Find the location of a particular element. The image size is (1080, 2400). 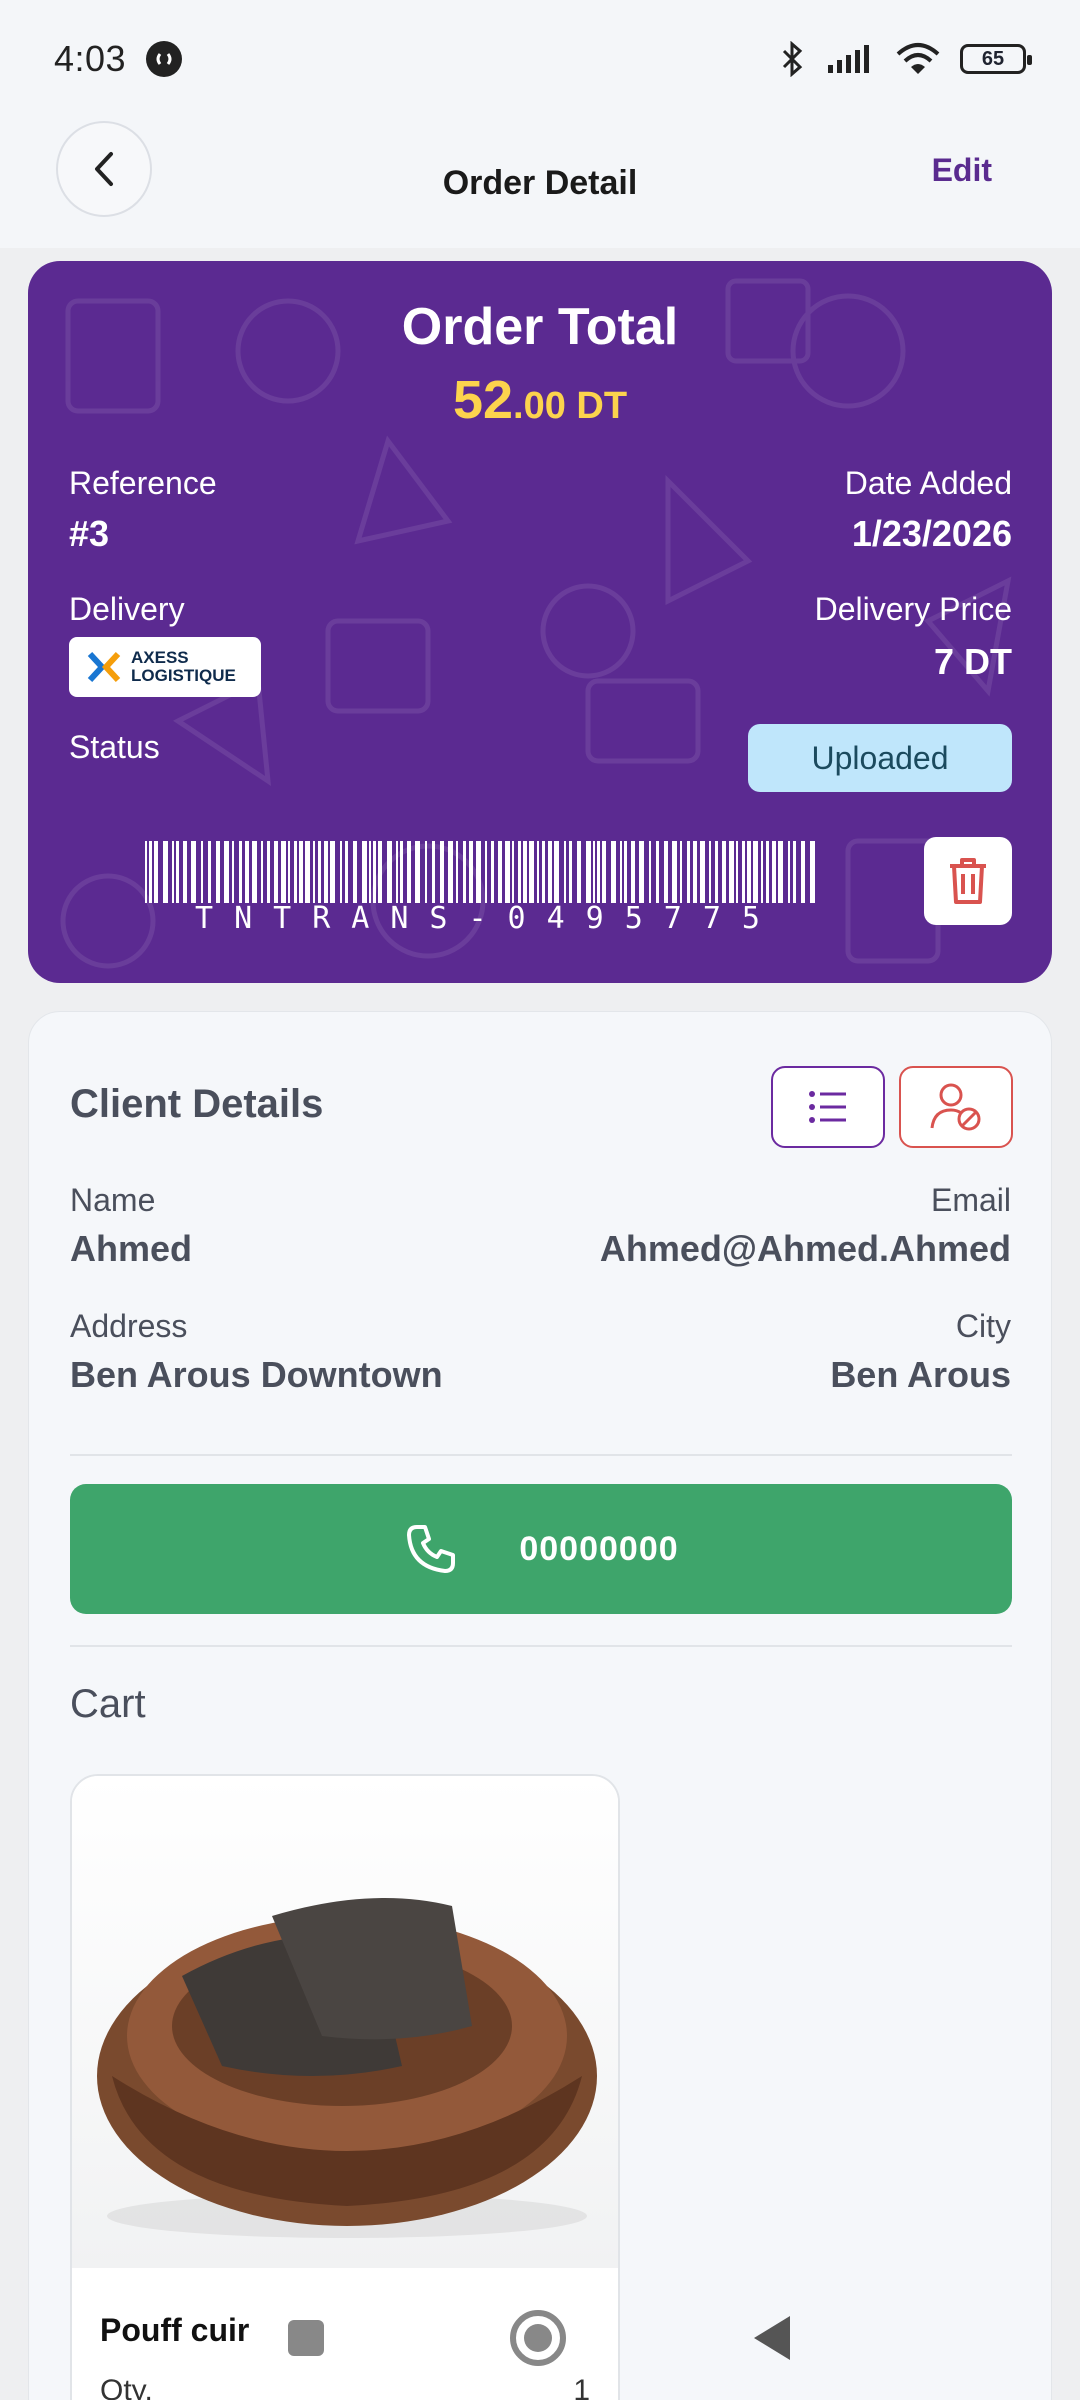

stop-icon is located at coordinates (306, 2338).